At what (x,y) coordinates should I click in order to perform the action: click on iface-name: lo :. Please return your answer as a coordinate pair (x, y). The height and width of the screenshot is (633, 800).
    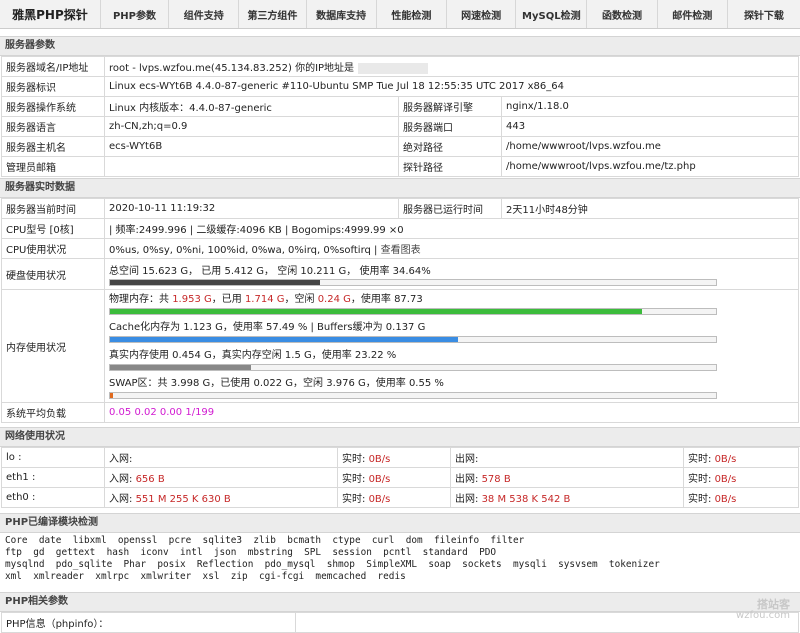
    Looking at the image, I should click on (53, 458).